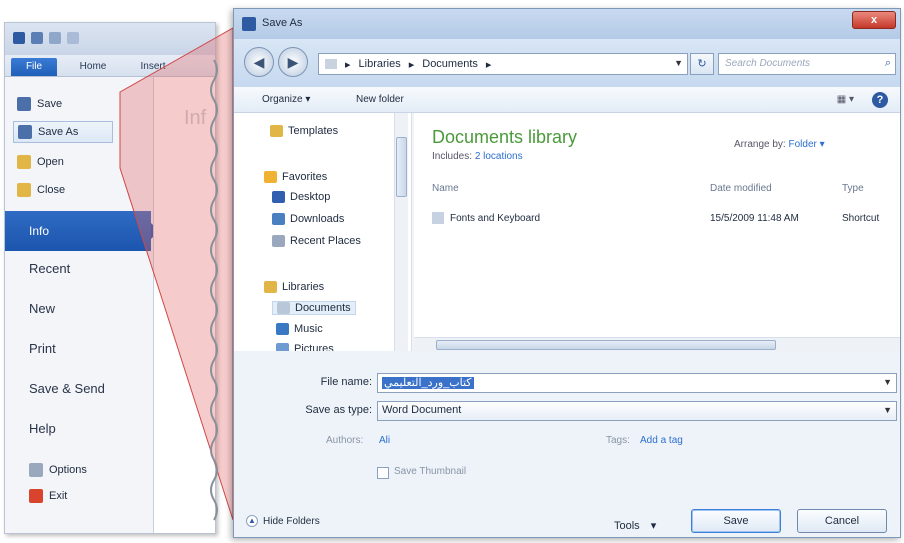 The height and width of the screenshot is (543, 904). What do you see at coordinates (430, 471) in the screenshot?
I see `save-thumbnail-label: Save Thumbnail` at bounding box center [430, 471].